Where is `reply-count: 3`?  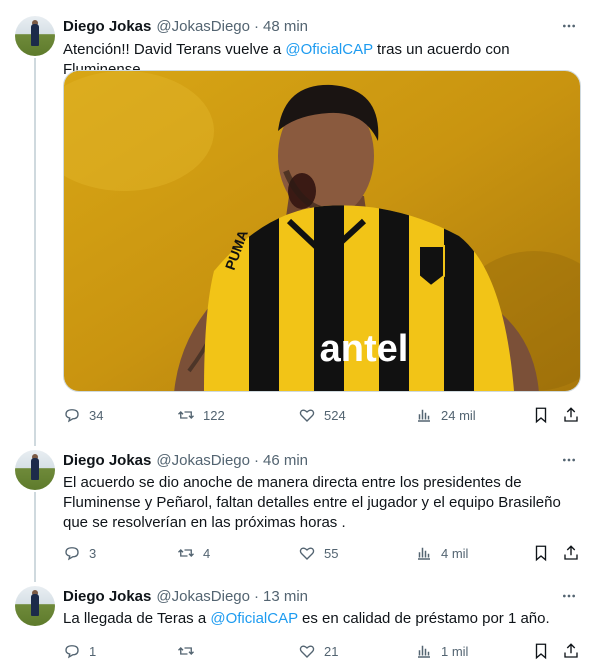 reply-count: 3 is located at coordinates (93, 553).